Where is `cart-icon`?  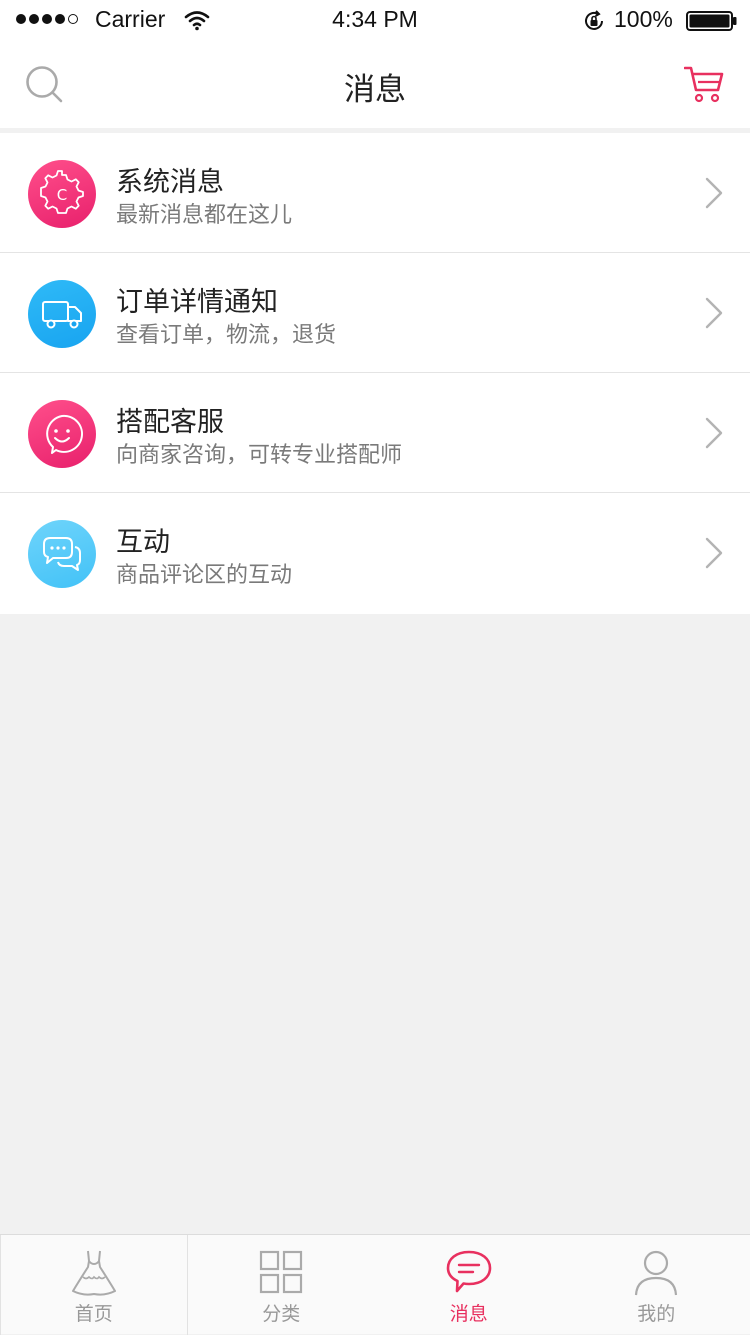 cart-icon is located at coordinates (704, 84).